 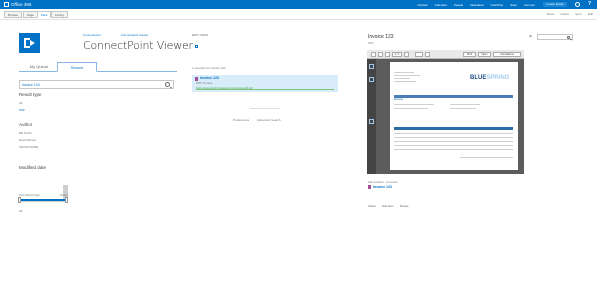 What do you see at coordinates (507, 54) in the screenshot?
I see `annotations-button: Annotations` at bounding box center [507, 54].